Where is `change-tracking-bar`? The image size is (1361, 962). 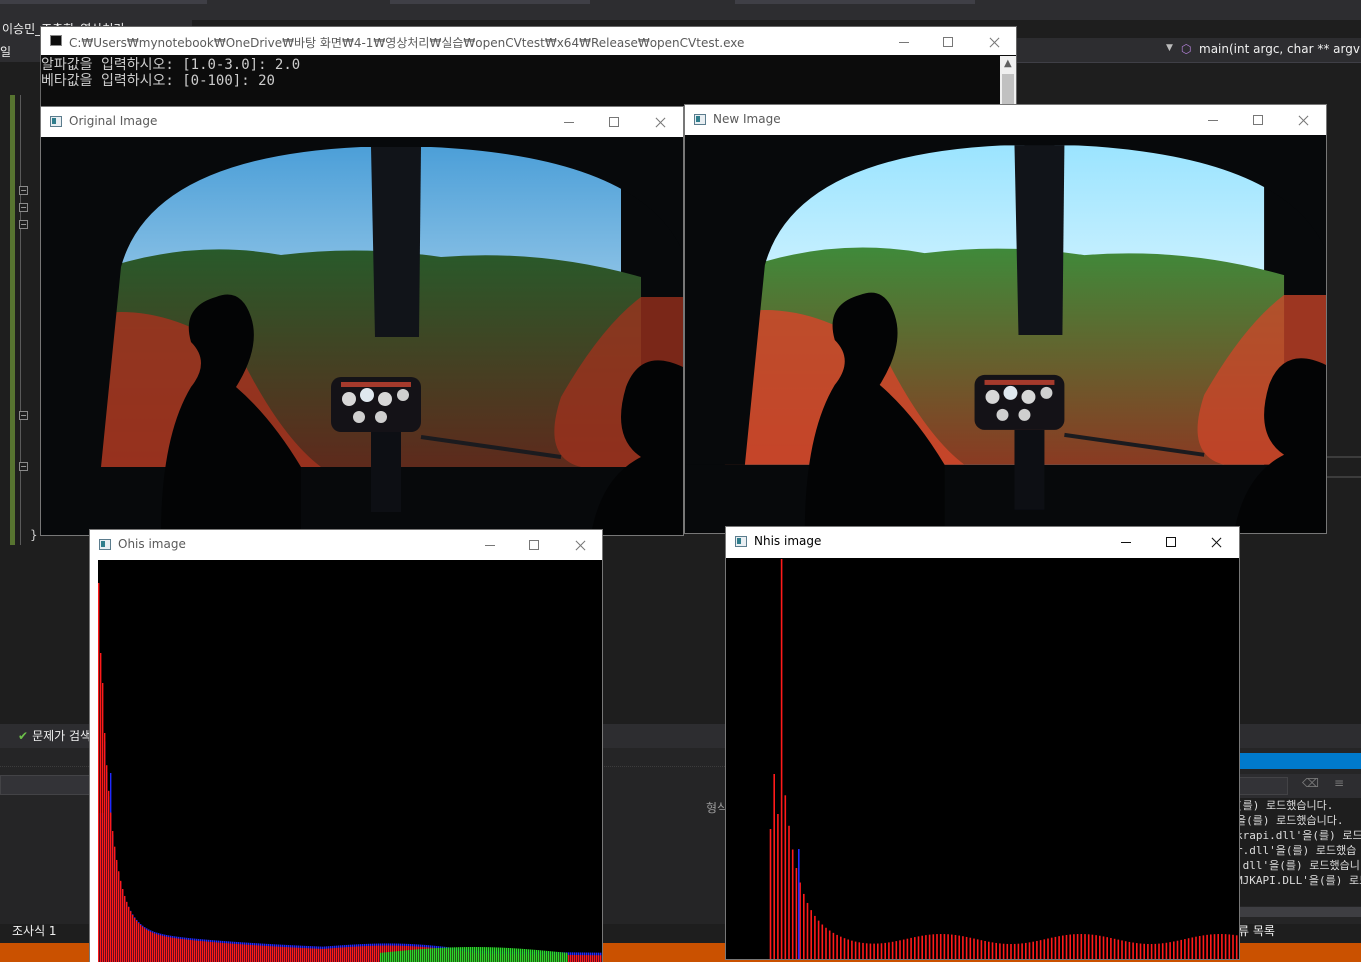 change-tracking-bar is located at coordinates (12, 320).